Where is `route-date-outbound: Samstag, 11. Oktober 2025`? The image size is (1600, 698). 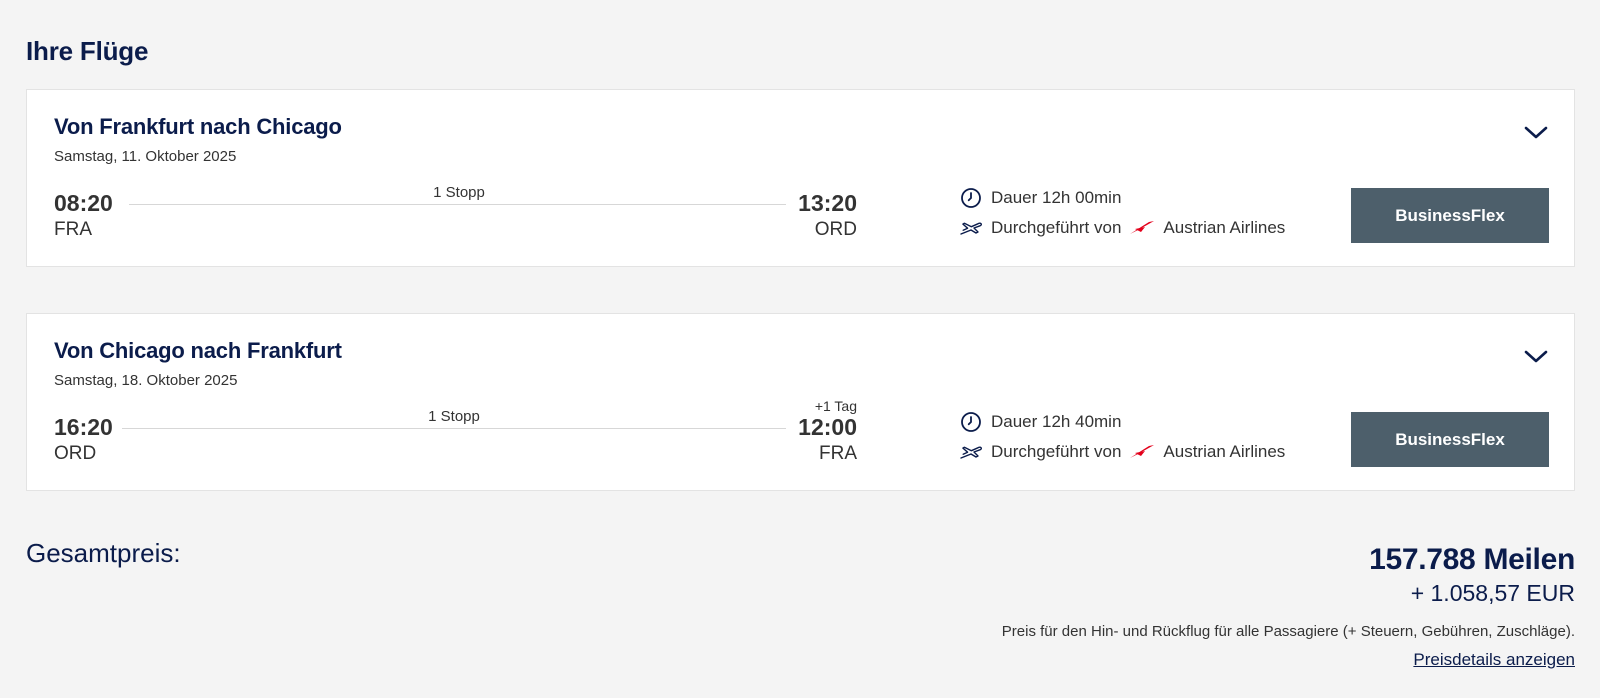
route-date-outbound: Samstag, 11. Oktober 2025 is located at coordinates (145, 156).